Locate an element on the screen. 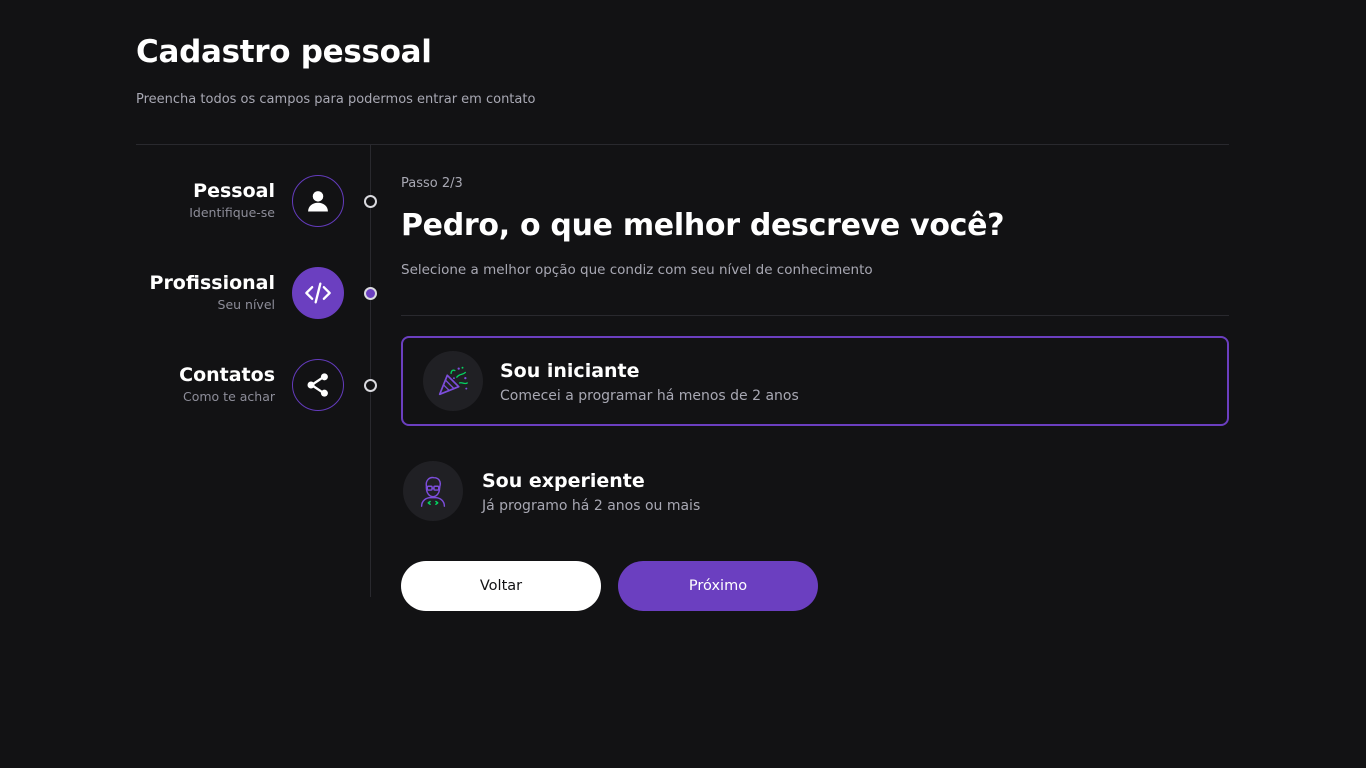 This screenshot has width=1366, height=768. next-button: Próximo is located at coordinates (718, 586).